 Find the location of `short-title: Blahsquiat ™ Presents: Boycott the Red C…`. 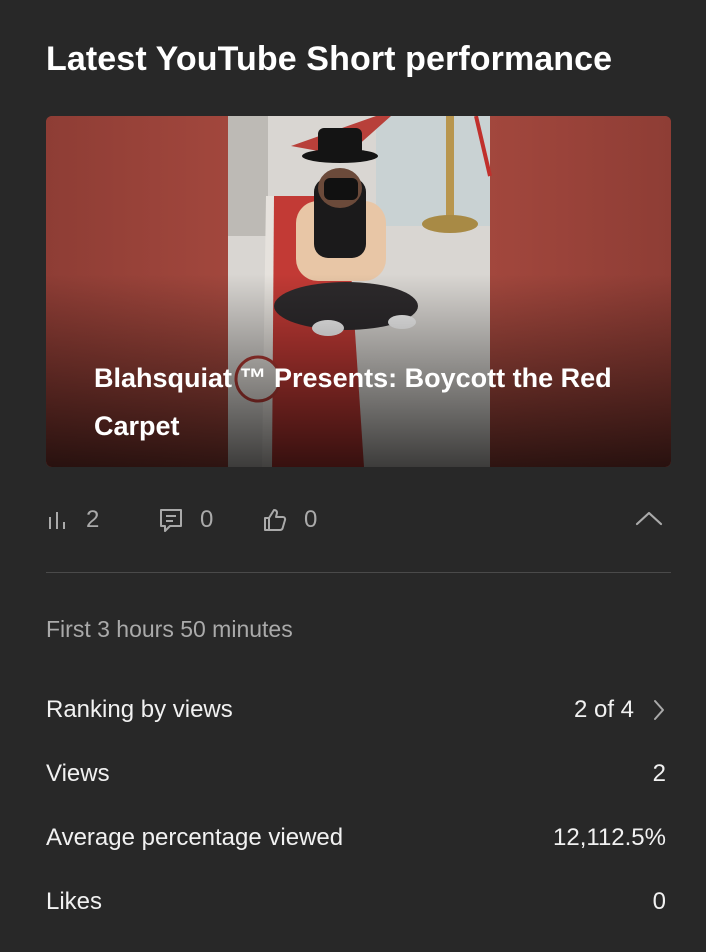

short-title: Blahsquiat ™ Presents: Boycott the Red C… is located at coordinates (353, 402).